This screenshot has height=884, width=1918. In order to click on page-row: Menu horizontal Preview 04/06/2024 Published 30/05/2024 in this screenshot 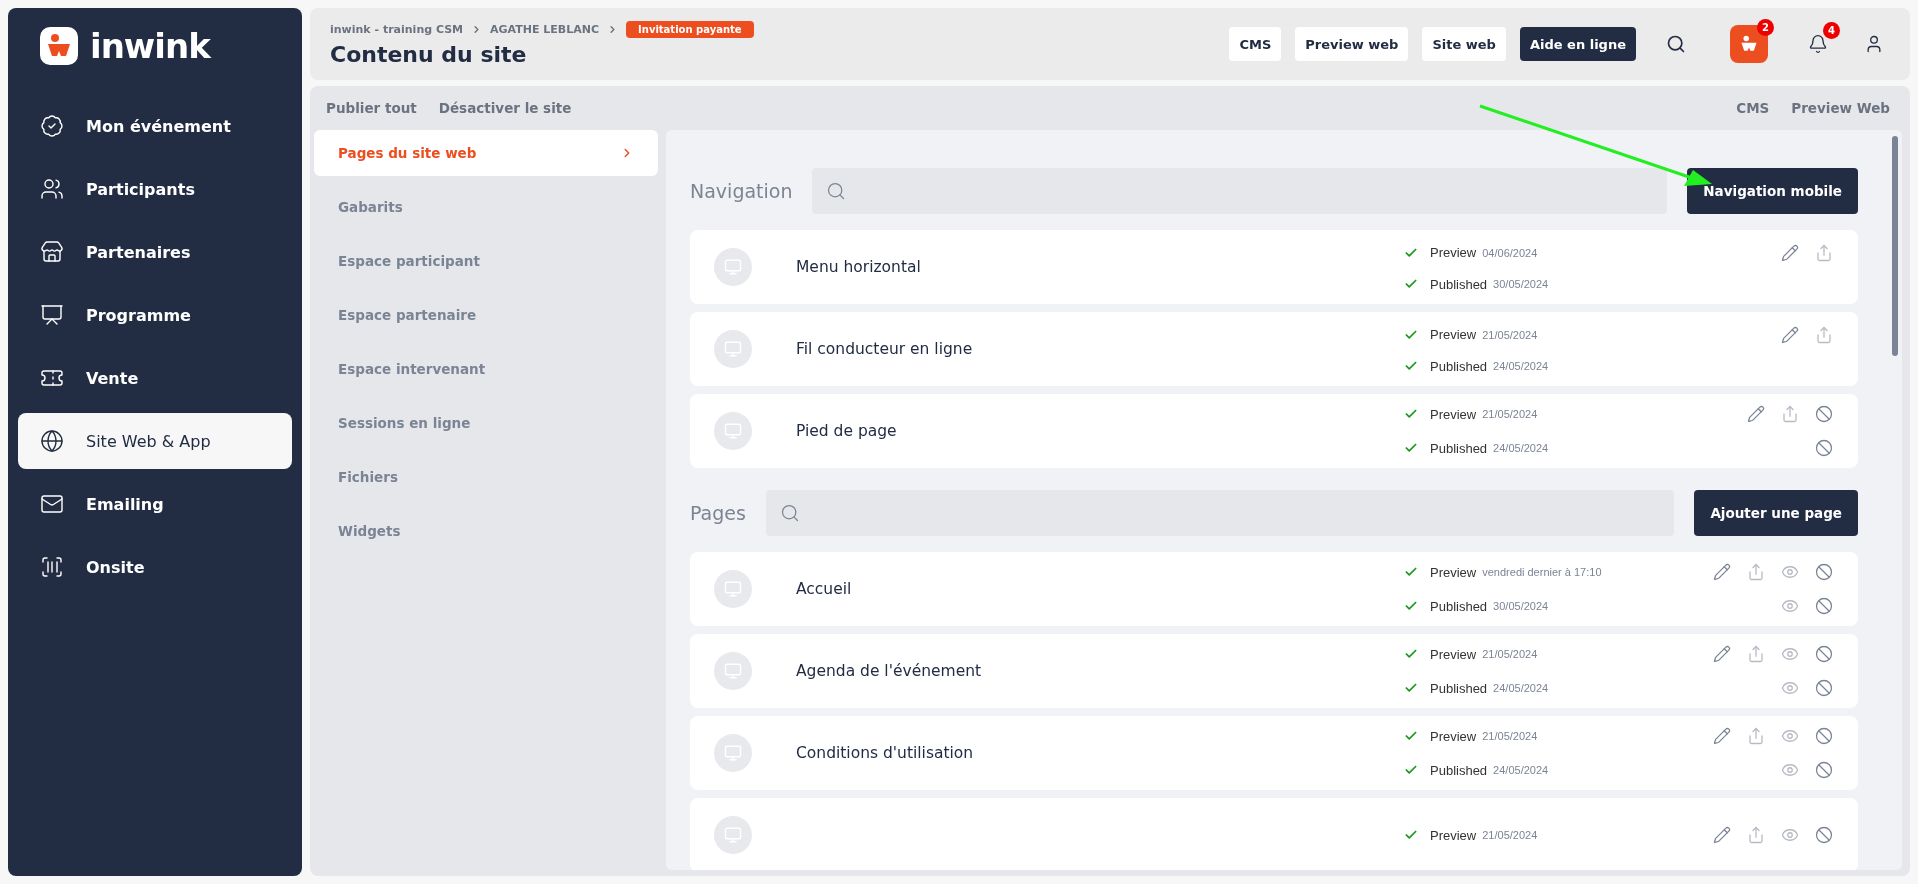, I will do `click(1274, 267)`.